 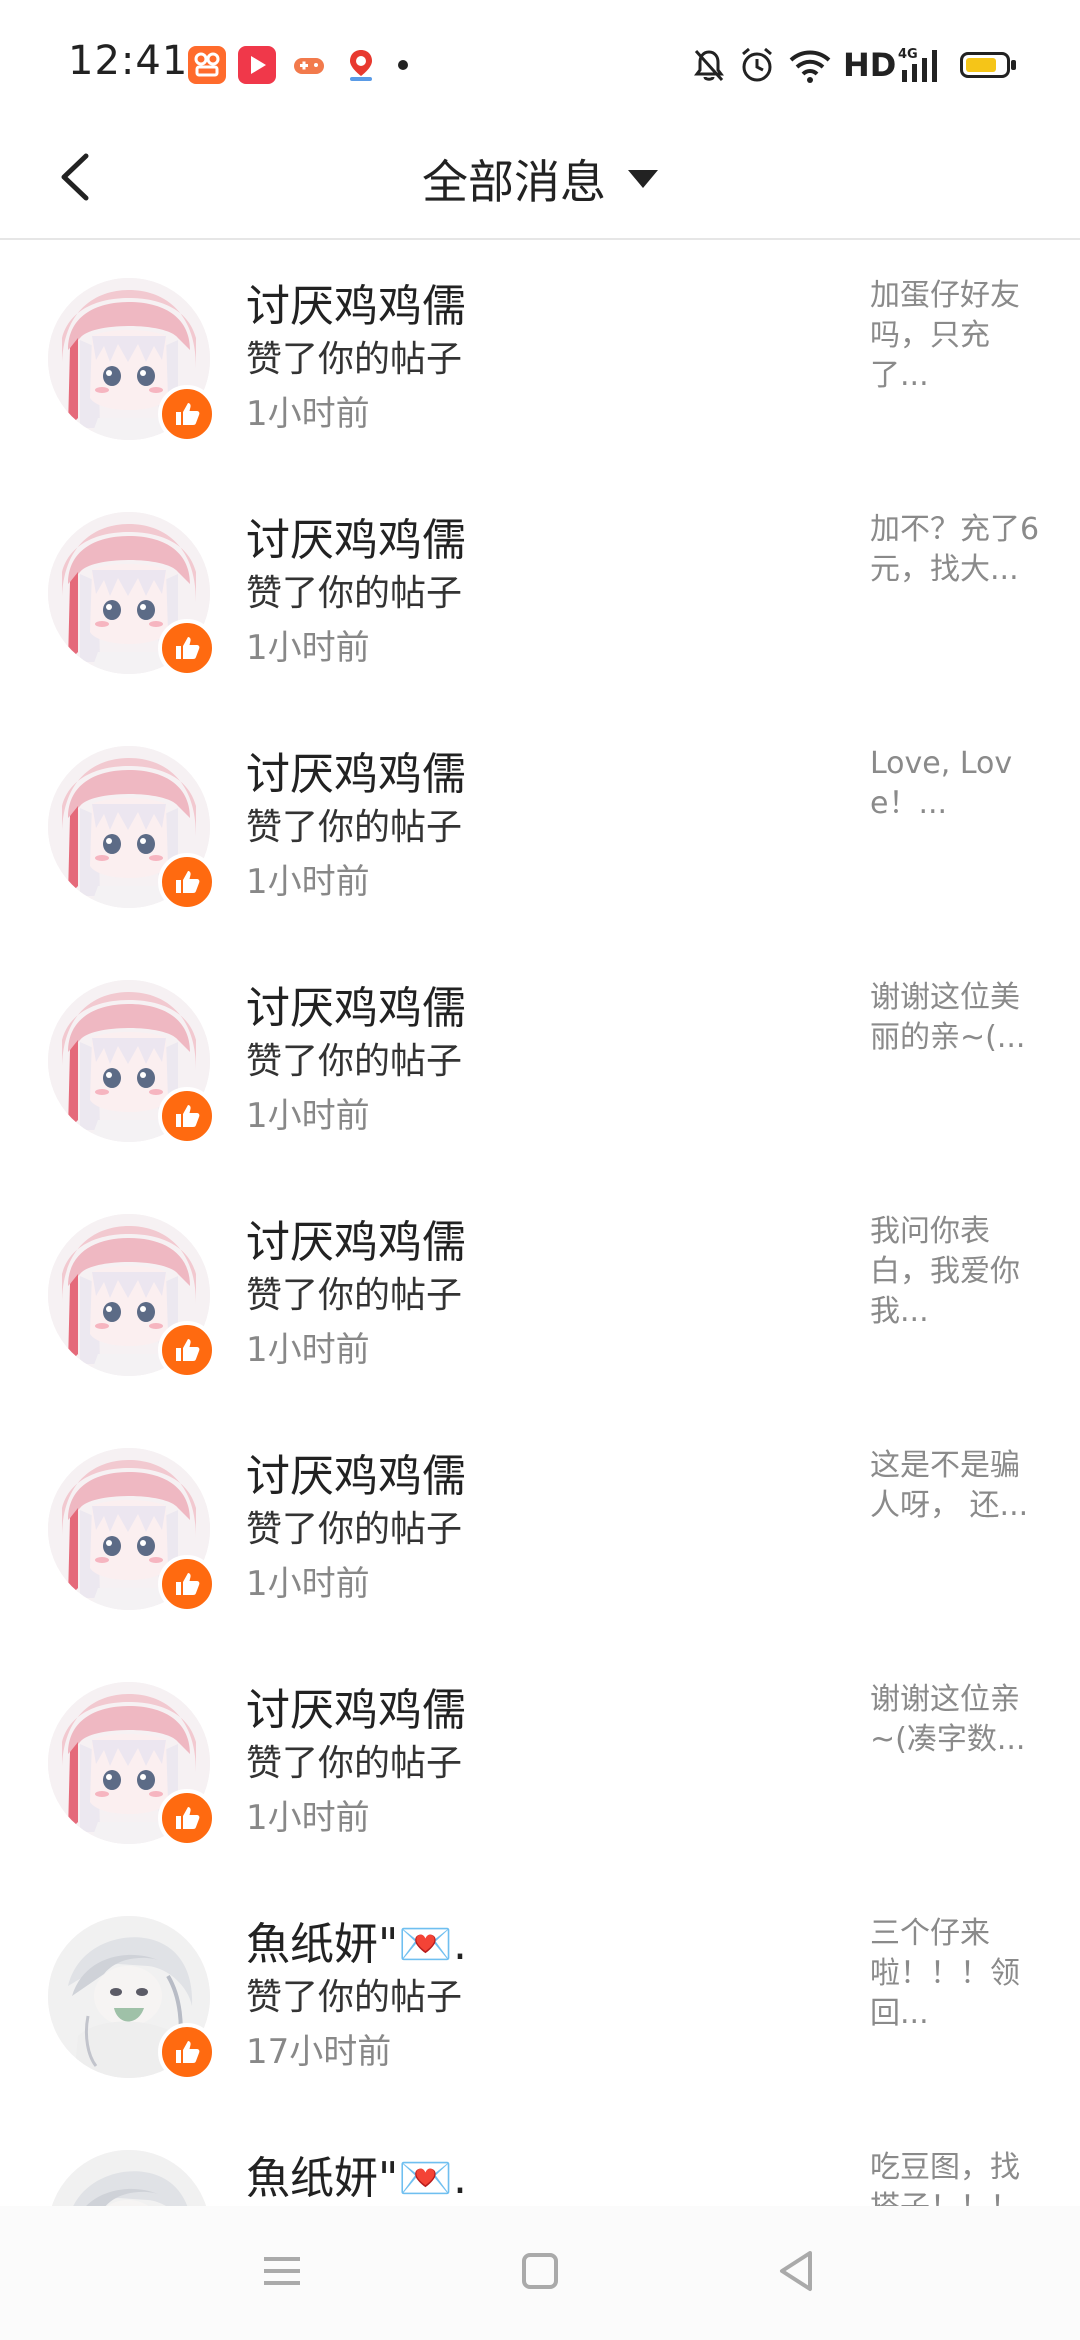 I want to click on back-triangle-icon, so click(x=796, y=2271).